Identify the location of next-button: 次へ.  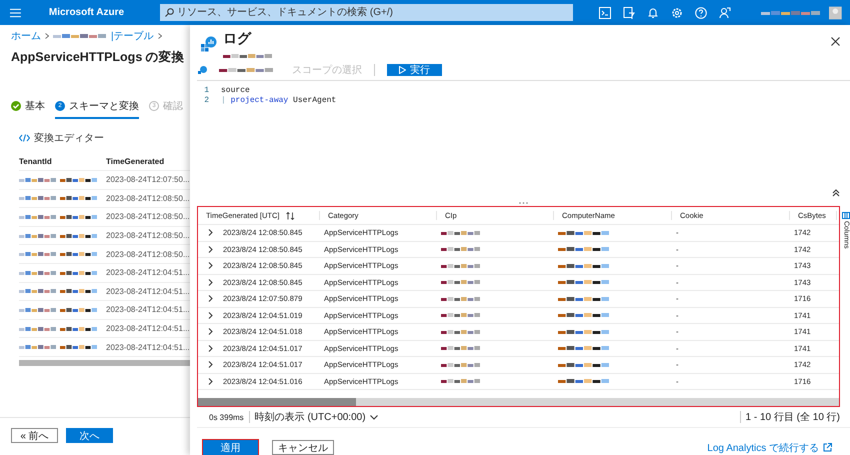
(89, 435).